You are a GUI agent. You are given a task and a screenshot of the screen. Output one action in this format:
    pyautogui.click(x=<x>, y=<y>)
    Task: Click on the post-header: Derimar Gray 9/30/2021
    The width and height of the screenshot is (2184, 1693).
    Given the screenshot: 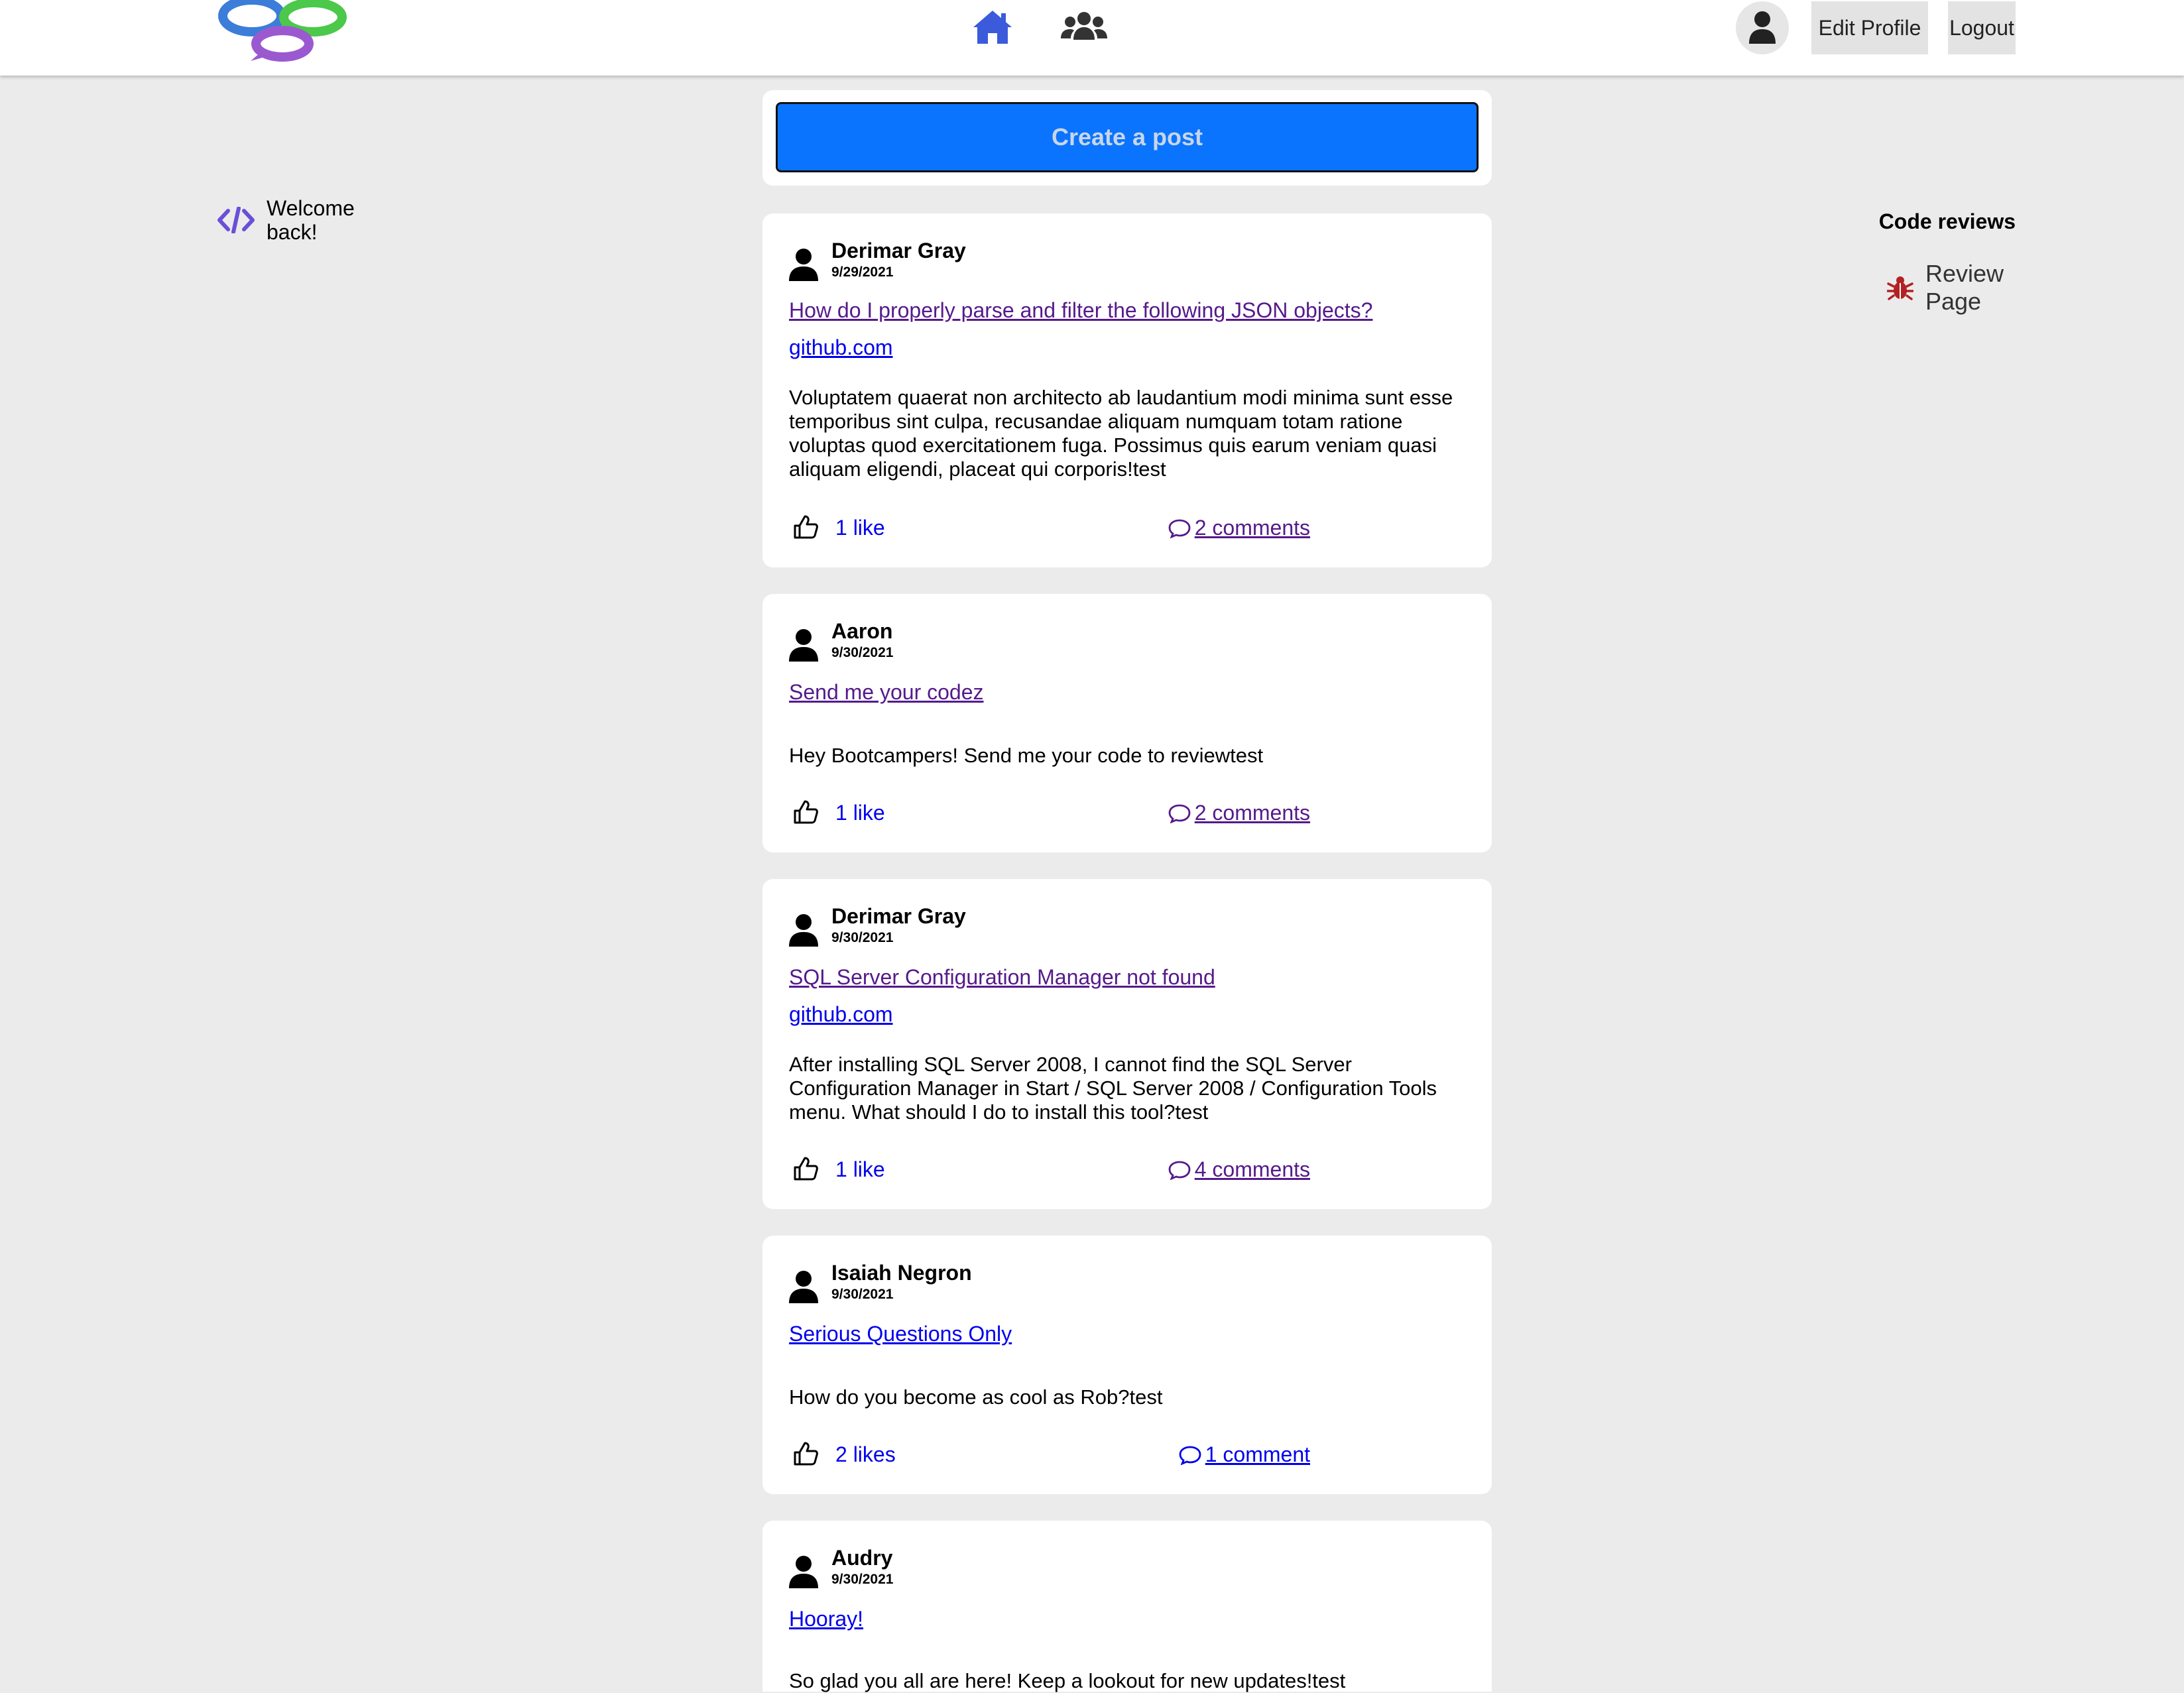 What is the action you would take?
    pyautogui.click(x=877, y=926)
    